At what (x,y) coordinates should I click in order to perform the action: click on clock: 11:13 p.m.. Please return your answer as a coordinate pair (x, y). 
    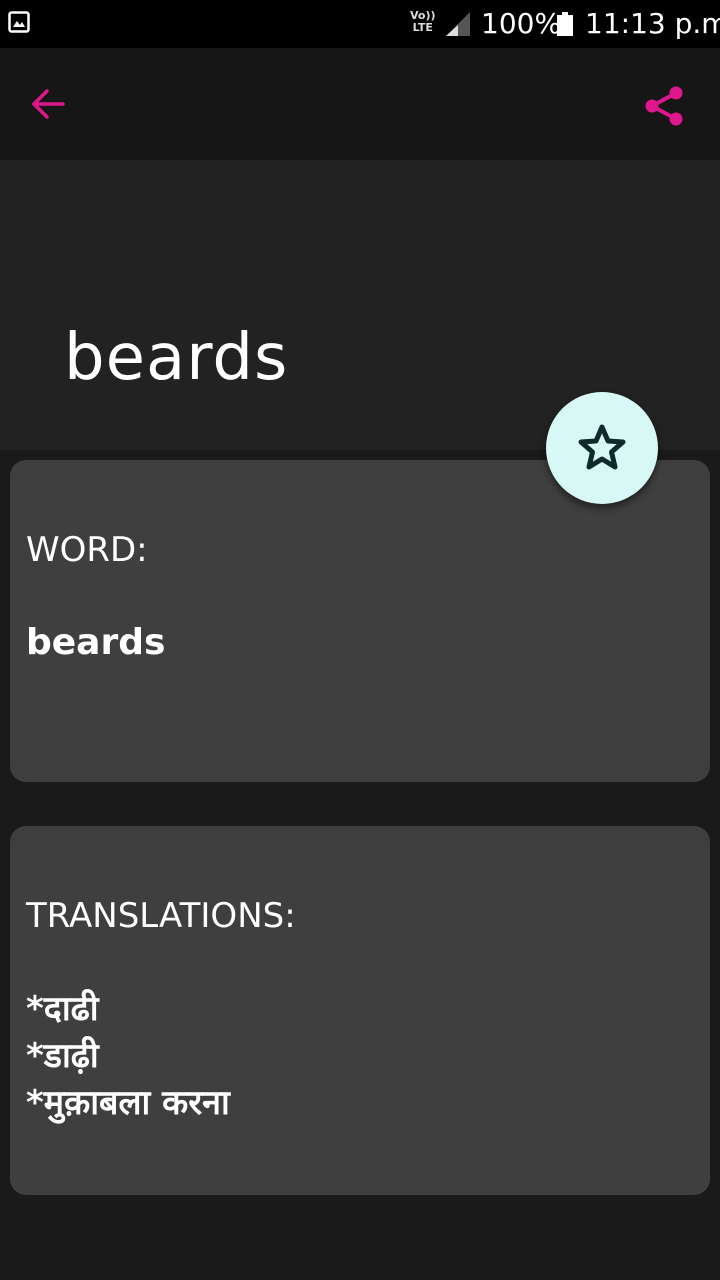
    Looking at the image, I should click on (652, 23).